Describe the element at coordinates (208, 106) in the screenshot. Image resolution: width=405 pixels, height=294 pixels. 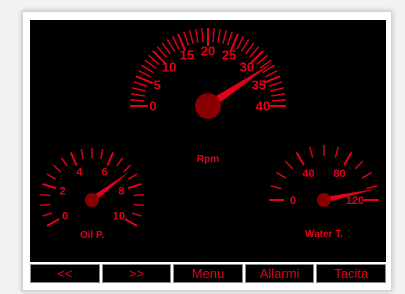
I see `rpm-needle-hub` at that location.